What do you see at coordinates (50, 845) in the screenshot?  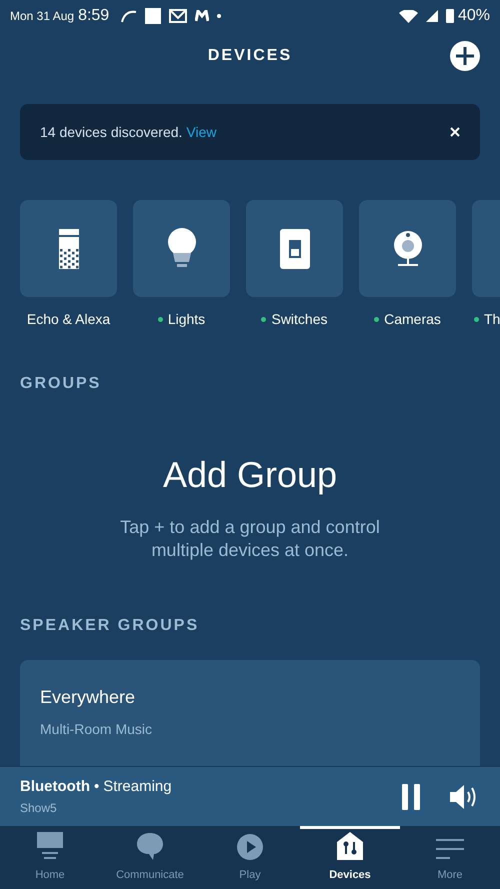 I see `screen-device-icon` at bounding box center [50, 845].